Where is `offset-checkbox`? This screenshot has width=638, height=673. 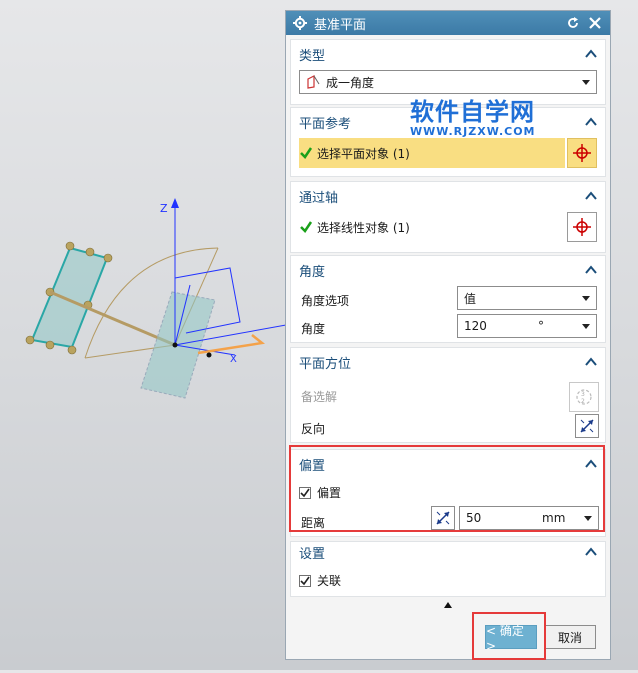 offset-checkbox is located at coordinates (305, 492).